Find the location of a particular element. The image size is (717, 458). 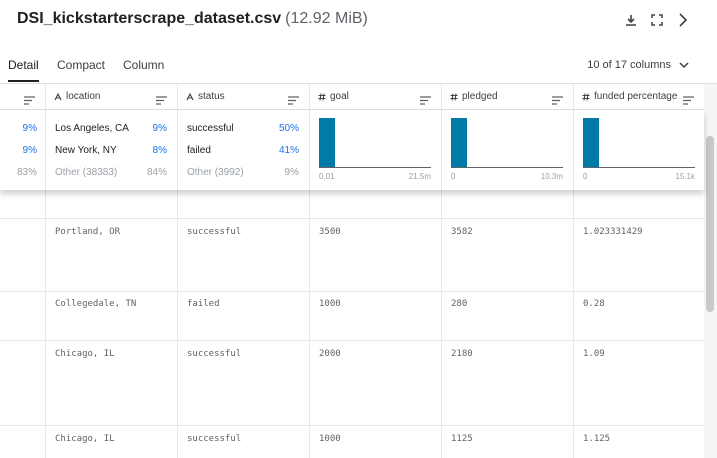

cell-goal: 3500 is located at coordinates (330, 232).